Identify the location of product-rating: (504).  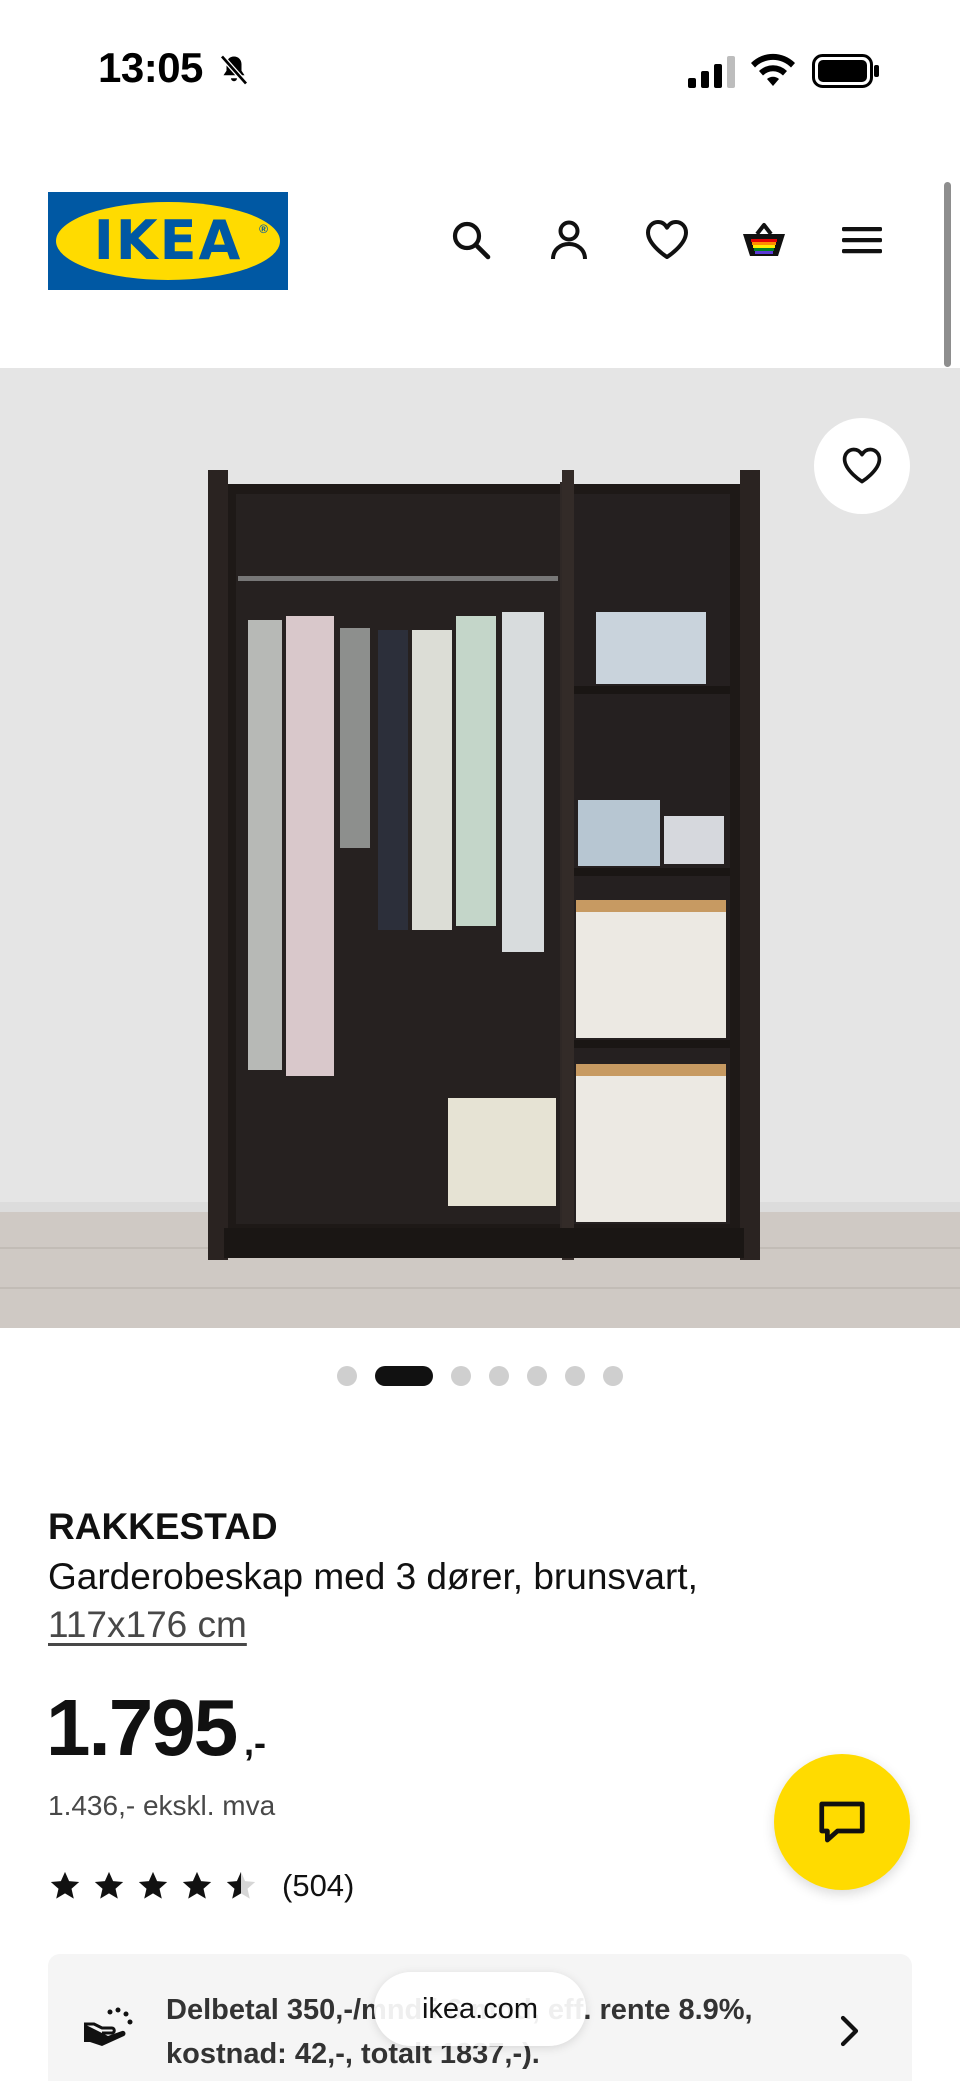
(201, 1886).